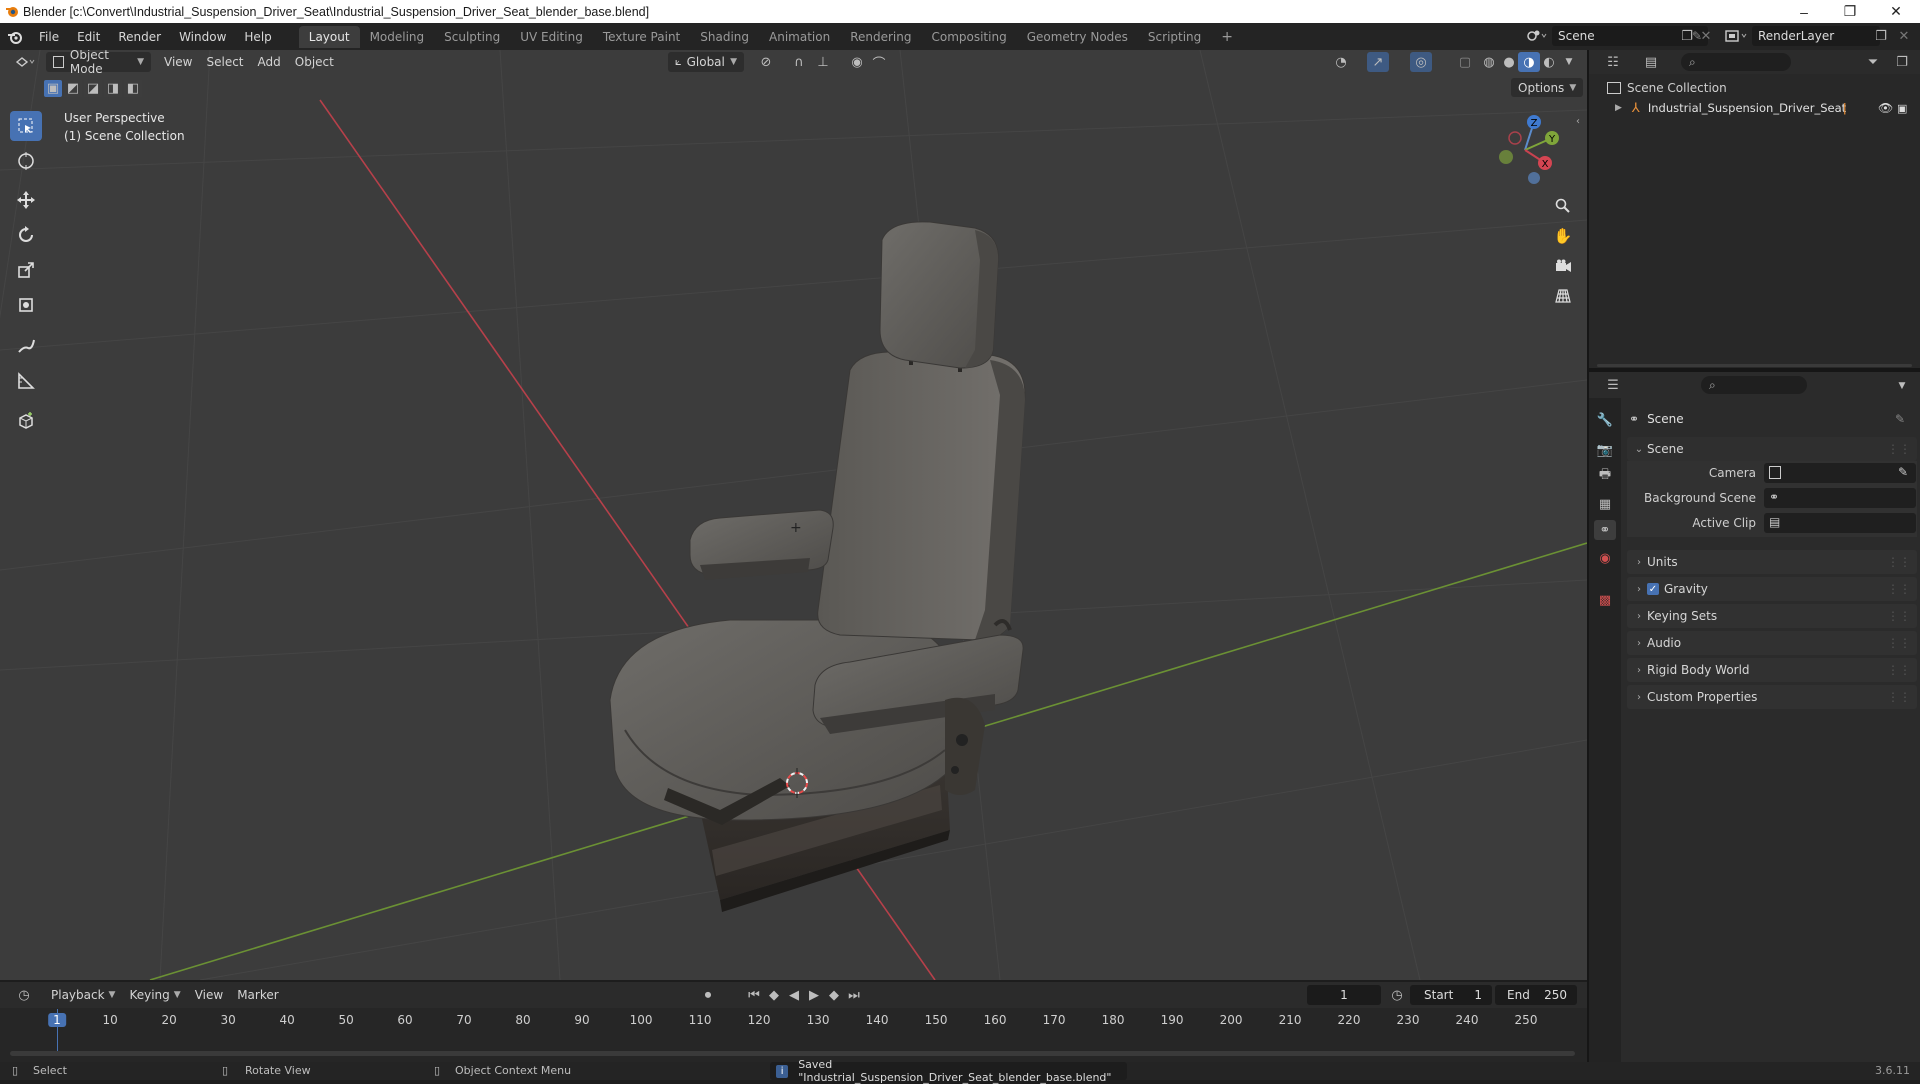  What do you see at coordinates (26, 381) in the screenshot?
I see `measure-tool` at bounding box center [26, 381].